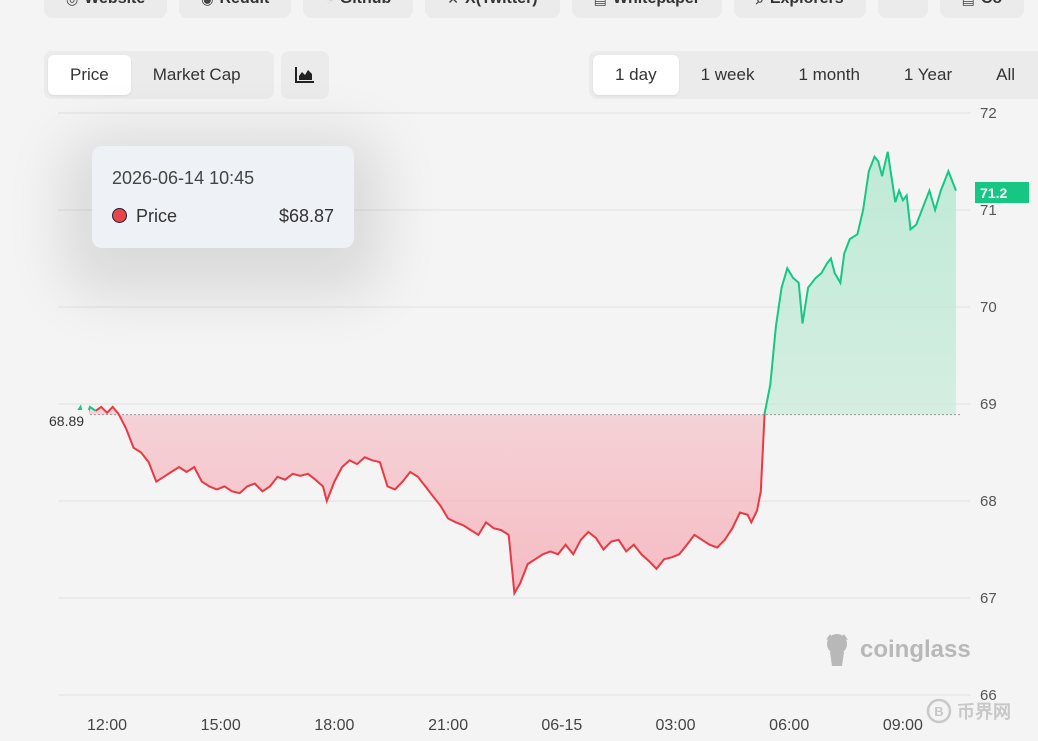 This screenshot has height=741, width=1038. What do you see at coordinates (221, 725) in the screenshot?
I see `x-tick-label: 15:00` at bounding box center [221, 725].